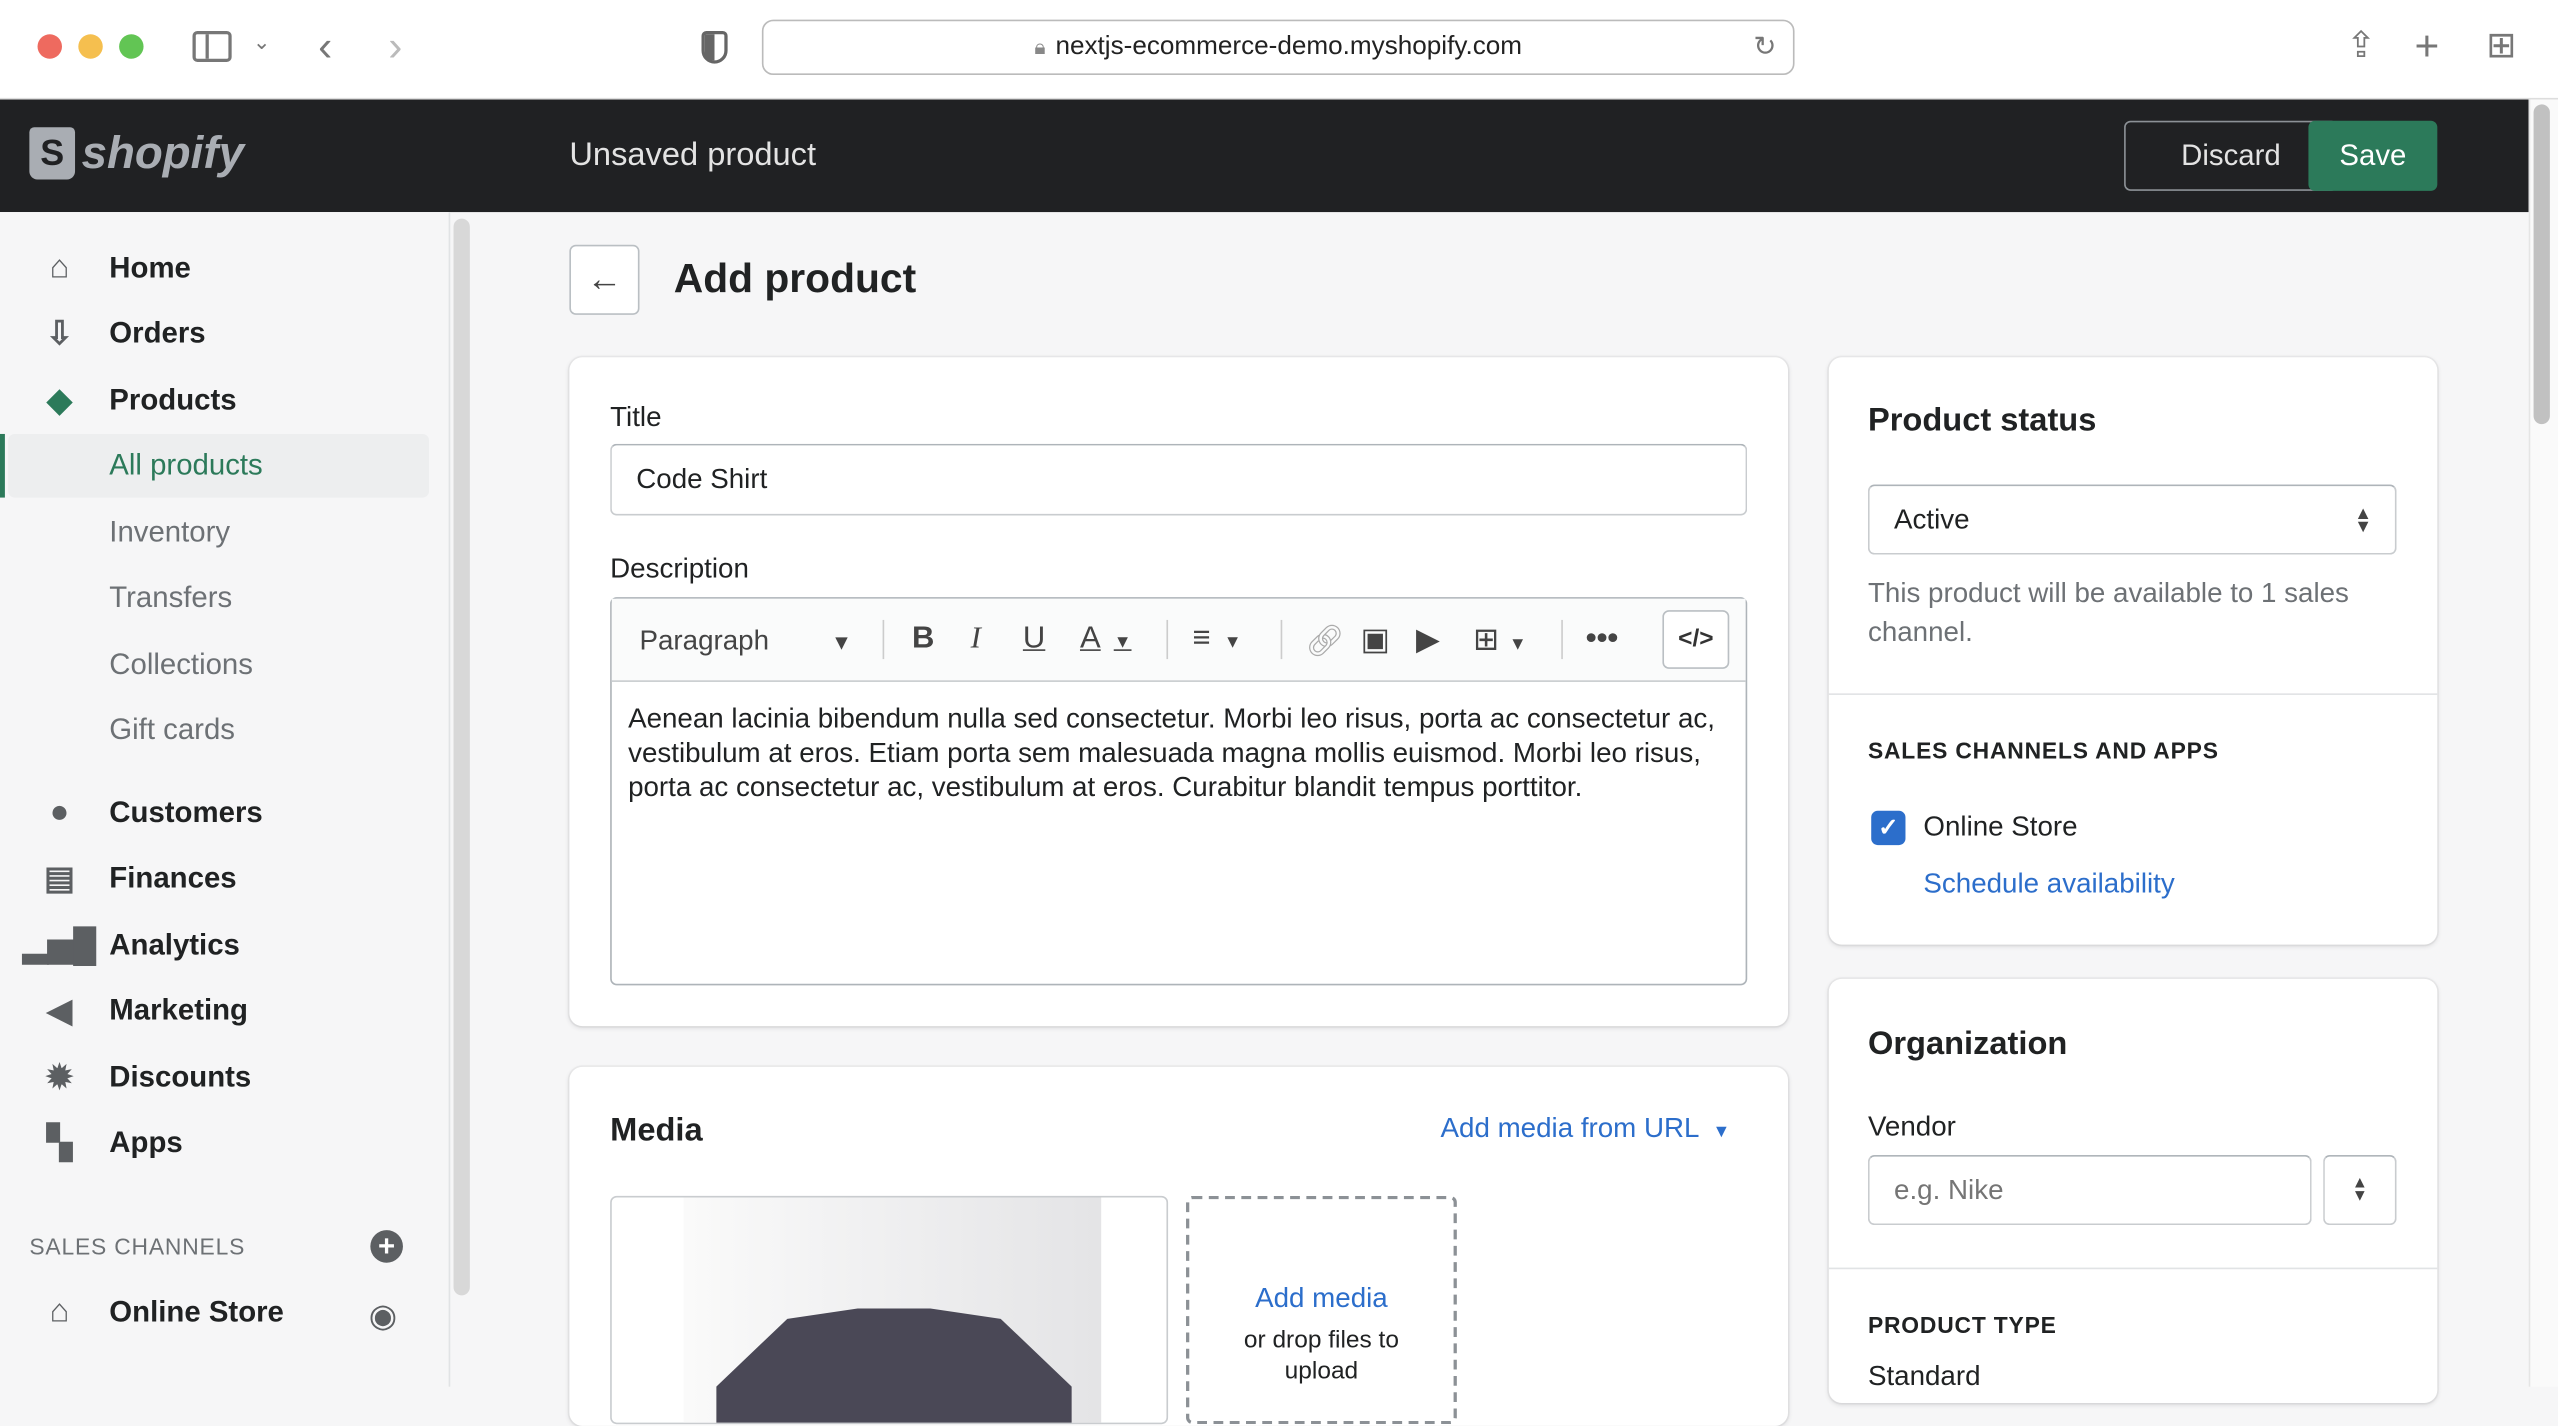  I want to click on media-thumbnail, so click(889, 1310).